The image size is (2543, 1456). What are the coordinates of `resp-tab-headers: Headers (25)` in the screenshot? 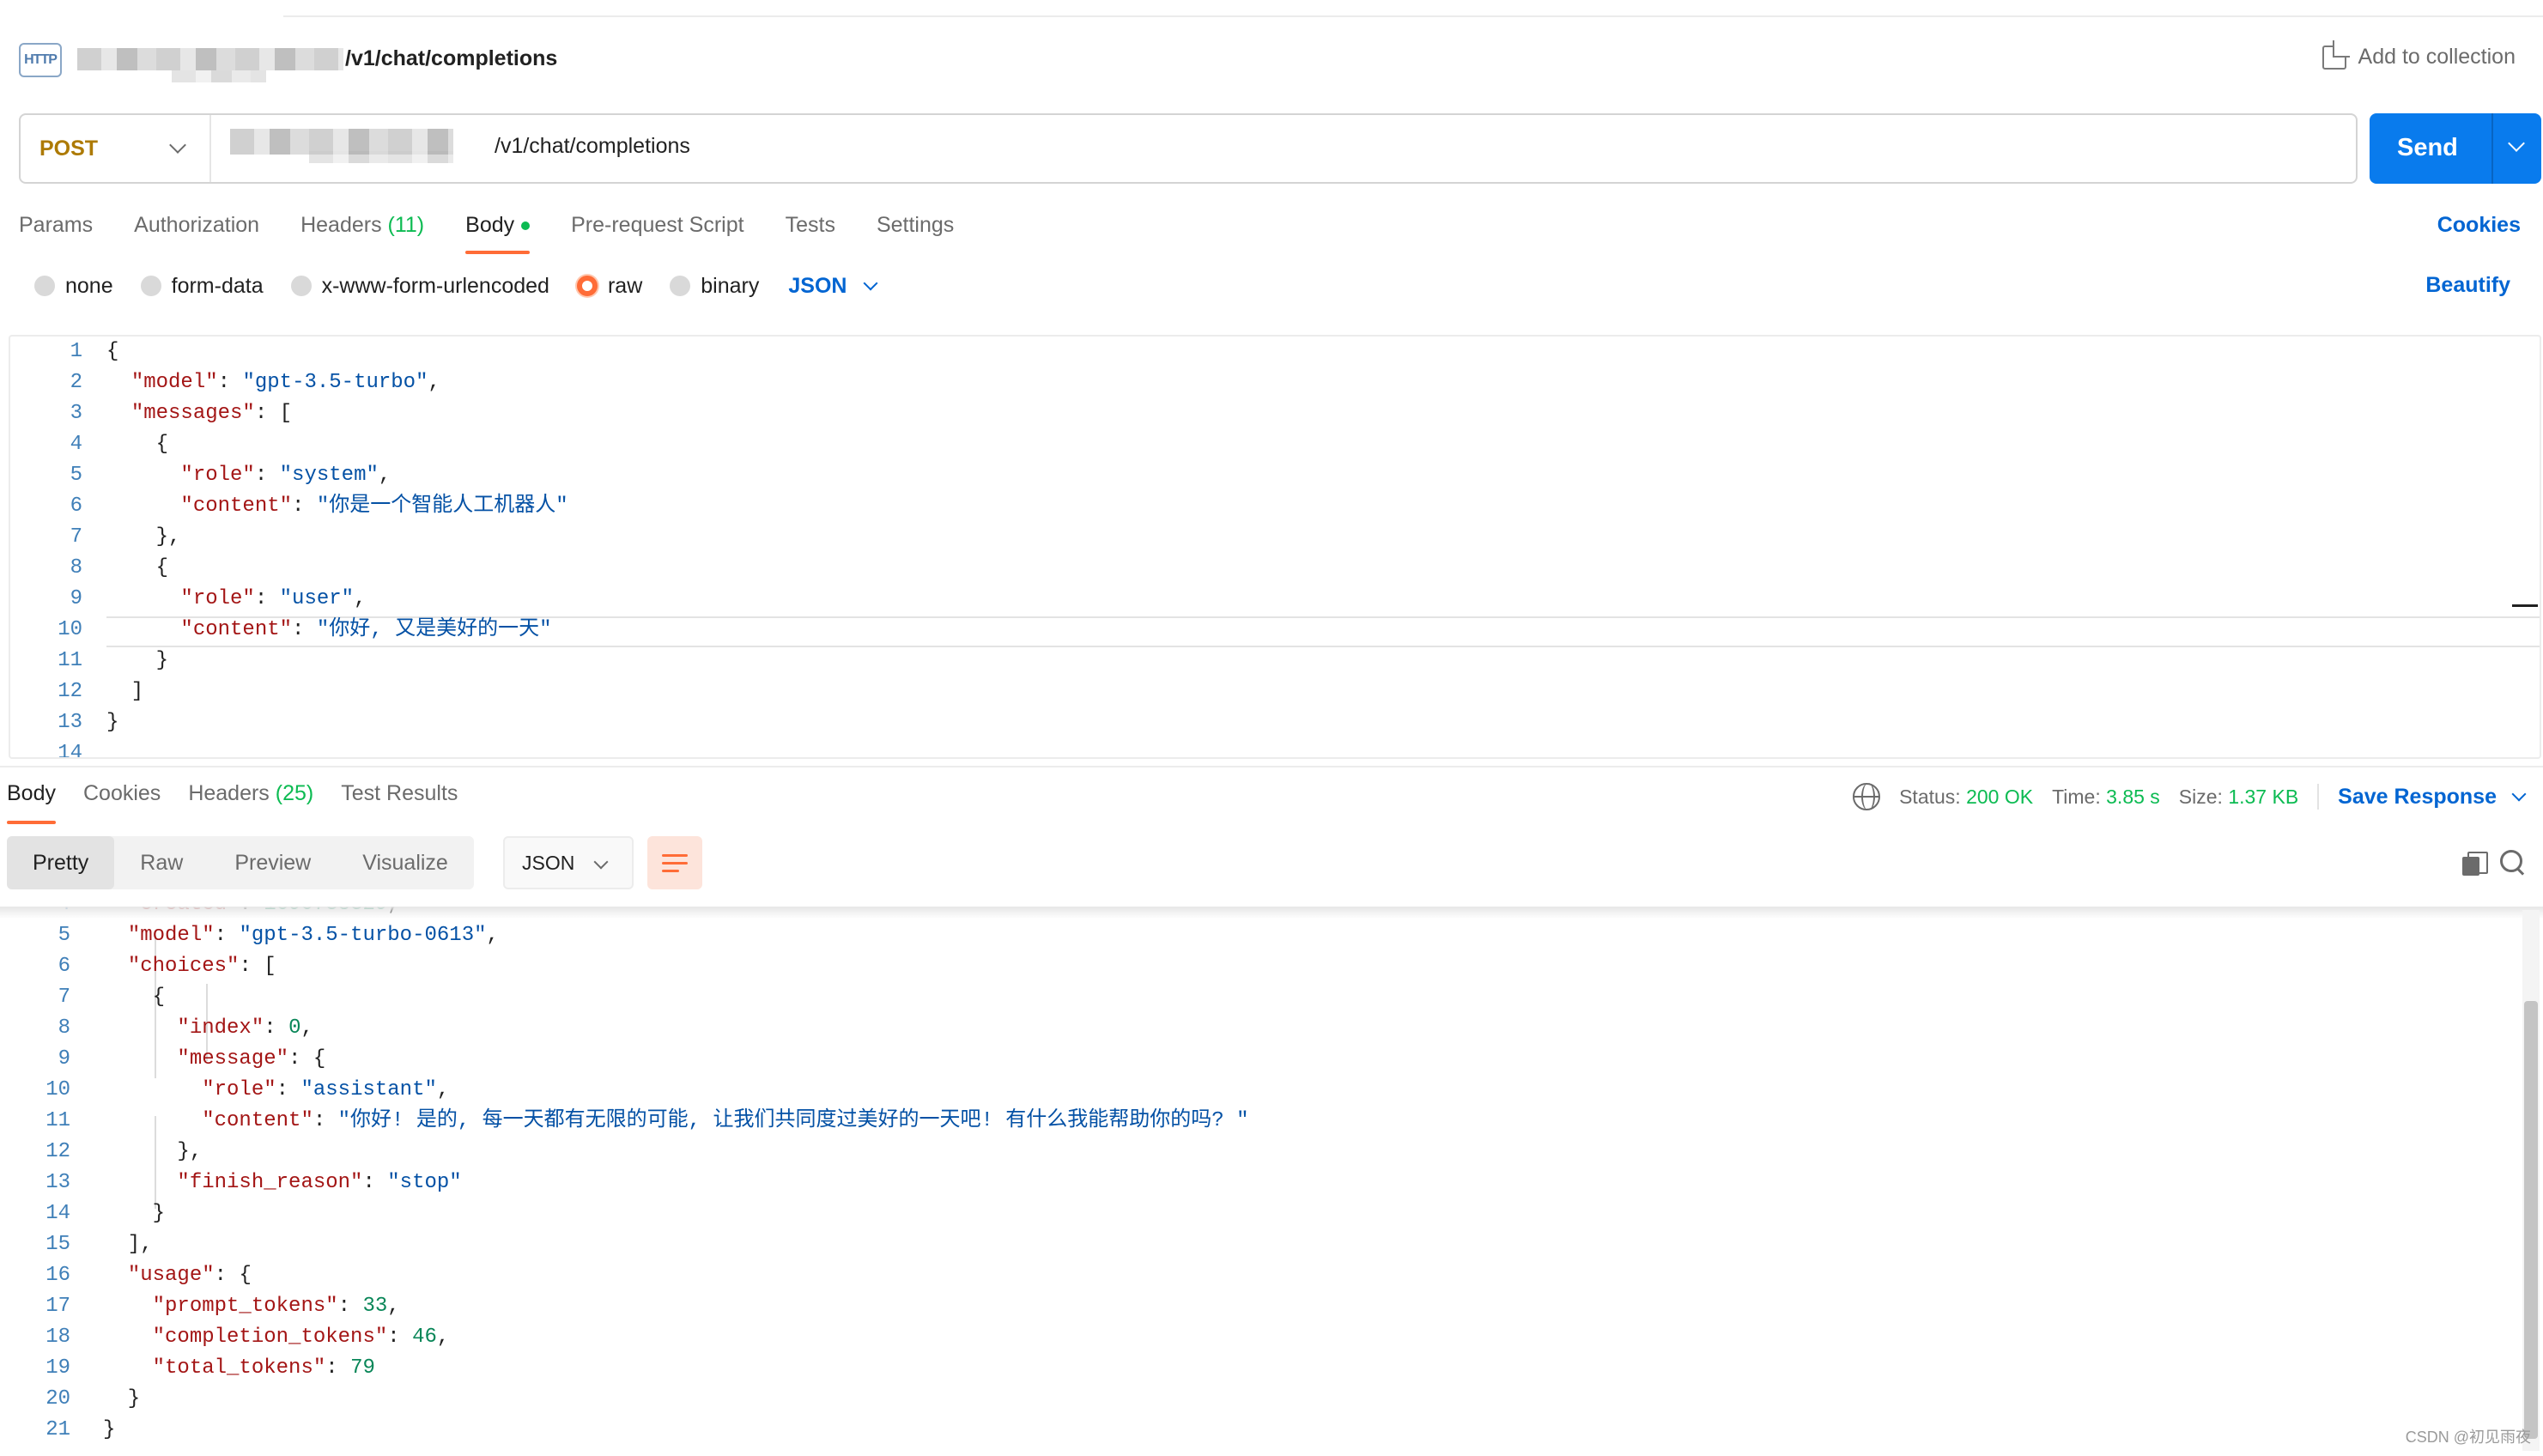 It's located at (250, 802).